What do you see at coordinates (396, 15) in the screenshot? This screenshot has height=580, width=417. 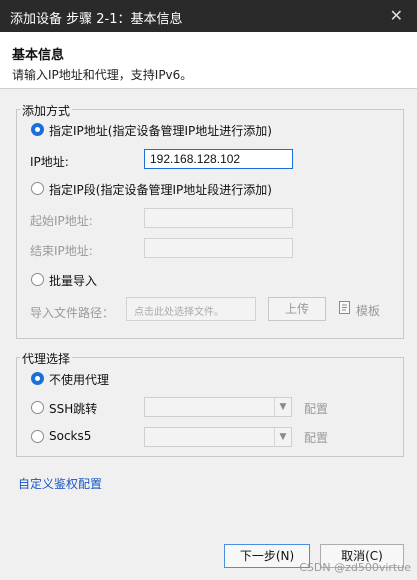 I see `close-icon: ✕` at bounding box center [396, 15].